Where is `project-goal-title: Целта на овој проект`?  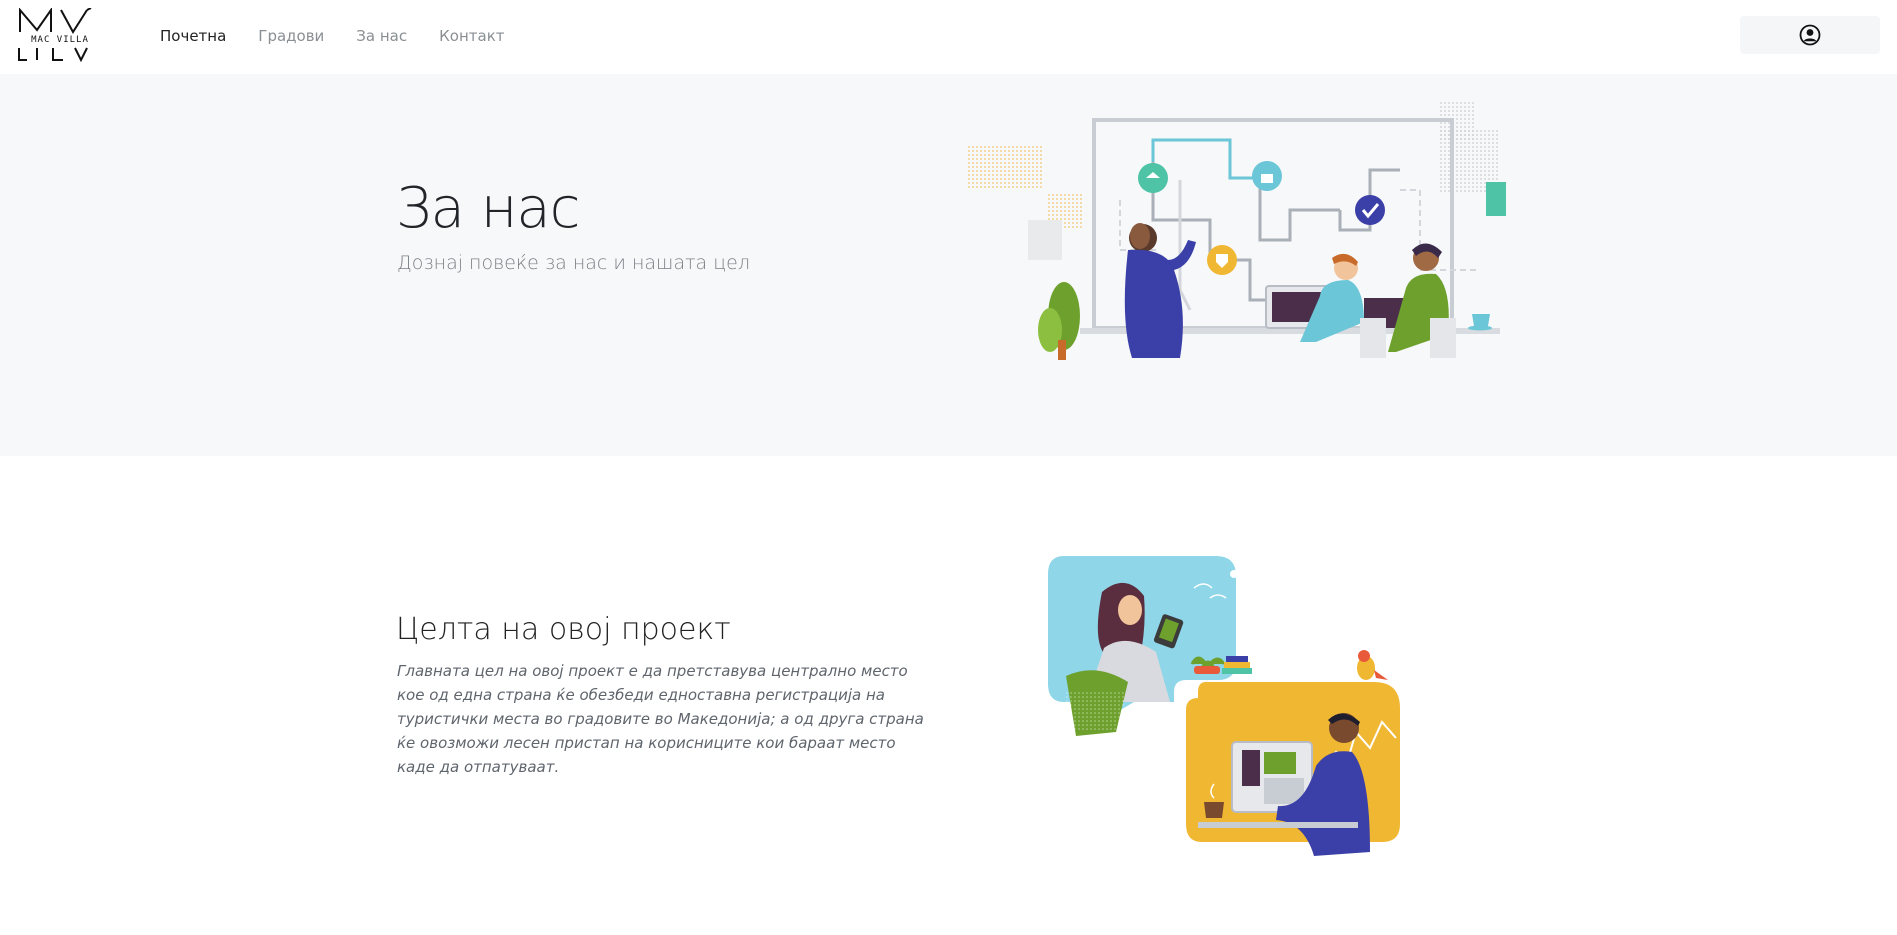
project-goal-title: Целта на овој проект is located at coordinates (563, 629).